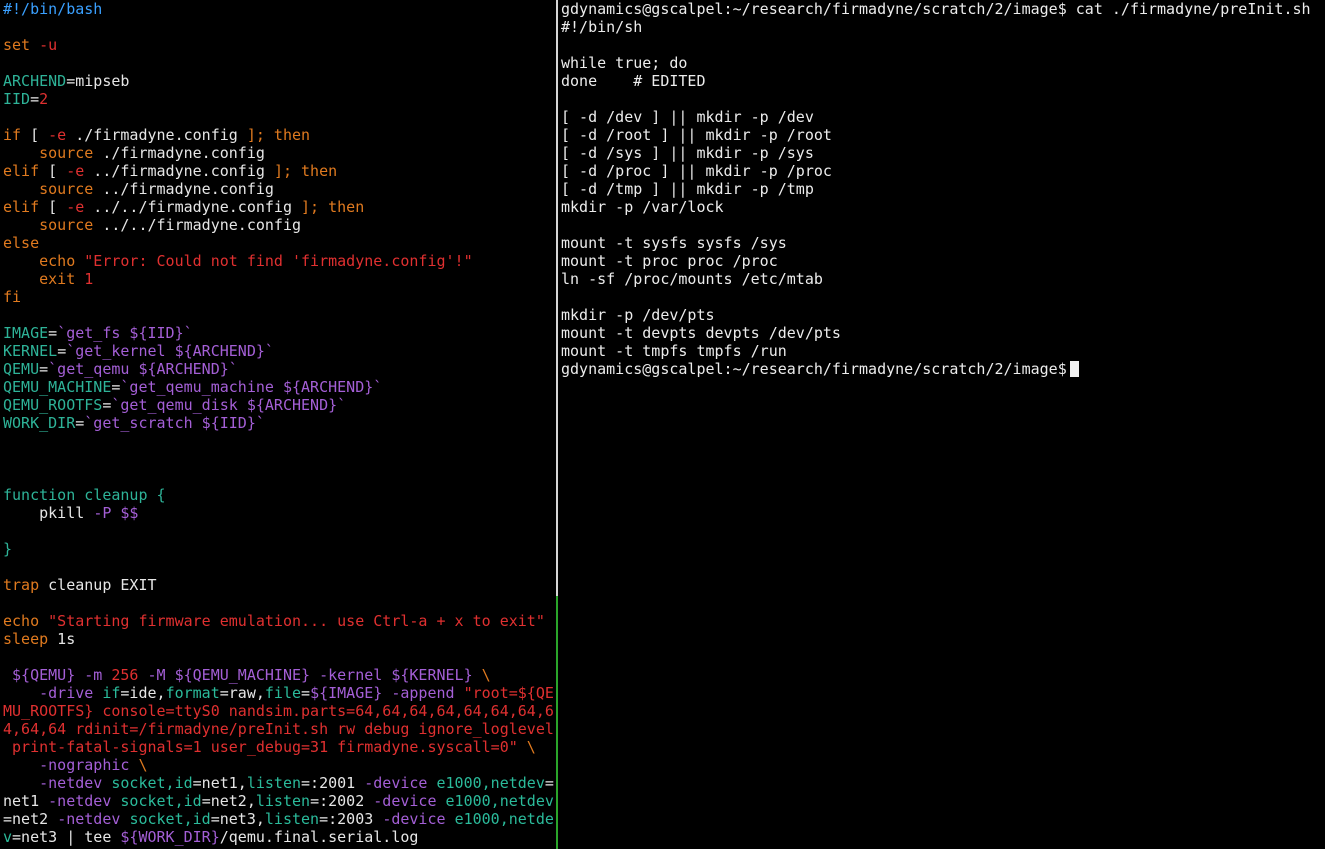  Describe the element at coordinates (170, 351) in the screenshot. I see `code-token: `get_kernel ${ARCHEND}`` at that location.